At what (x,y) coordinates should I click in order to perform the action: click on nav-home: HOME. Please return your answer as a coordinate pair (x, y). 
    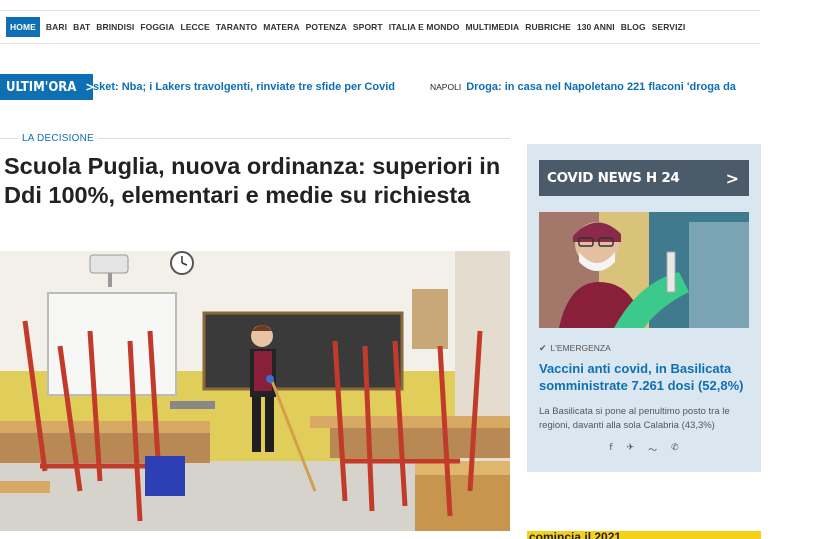
    Looking at the image, I should click on (23, 27).